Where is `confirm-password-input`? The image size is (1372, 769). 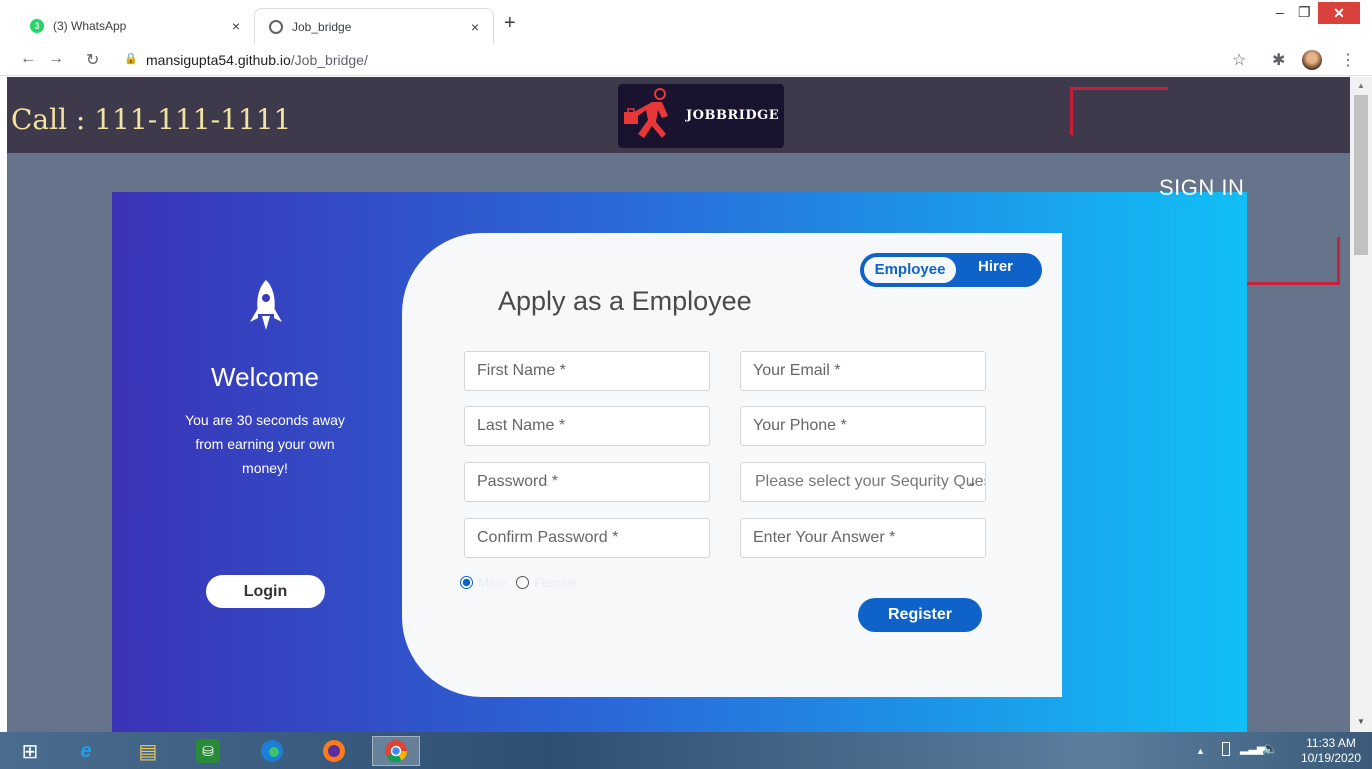 confirm-password-input is located at coordinates (587, 538).